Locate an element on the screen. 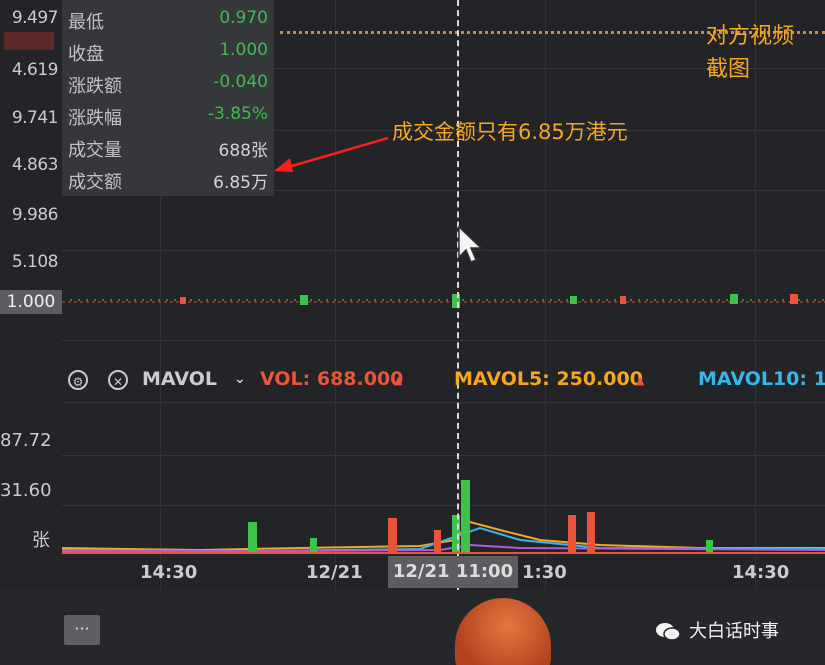 The image size is (825, 665). info-key: 涨跌额 is located at coordinates (95, 86).